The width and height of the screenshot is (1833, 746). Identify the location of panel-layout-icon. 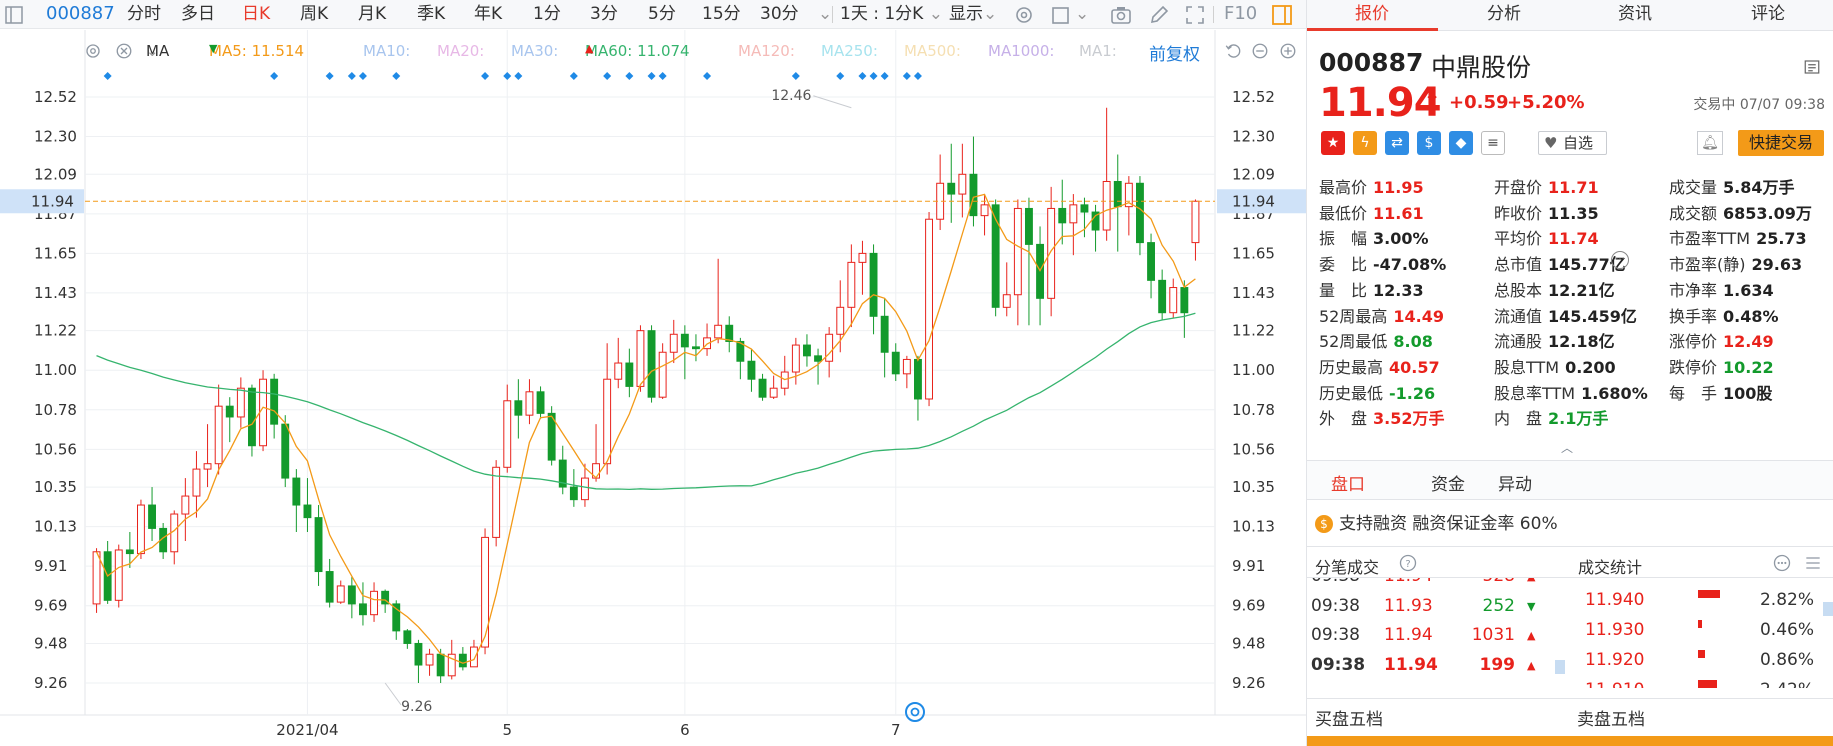
(1812, 69).